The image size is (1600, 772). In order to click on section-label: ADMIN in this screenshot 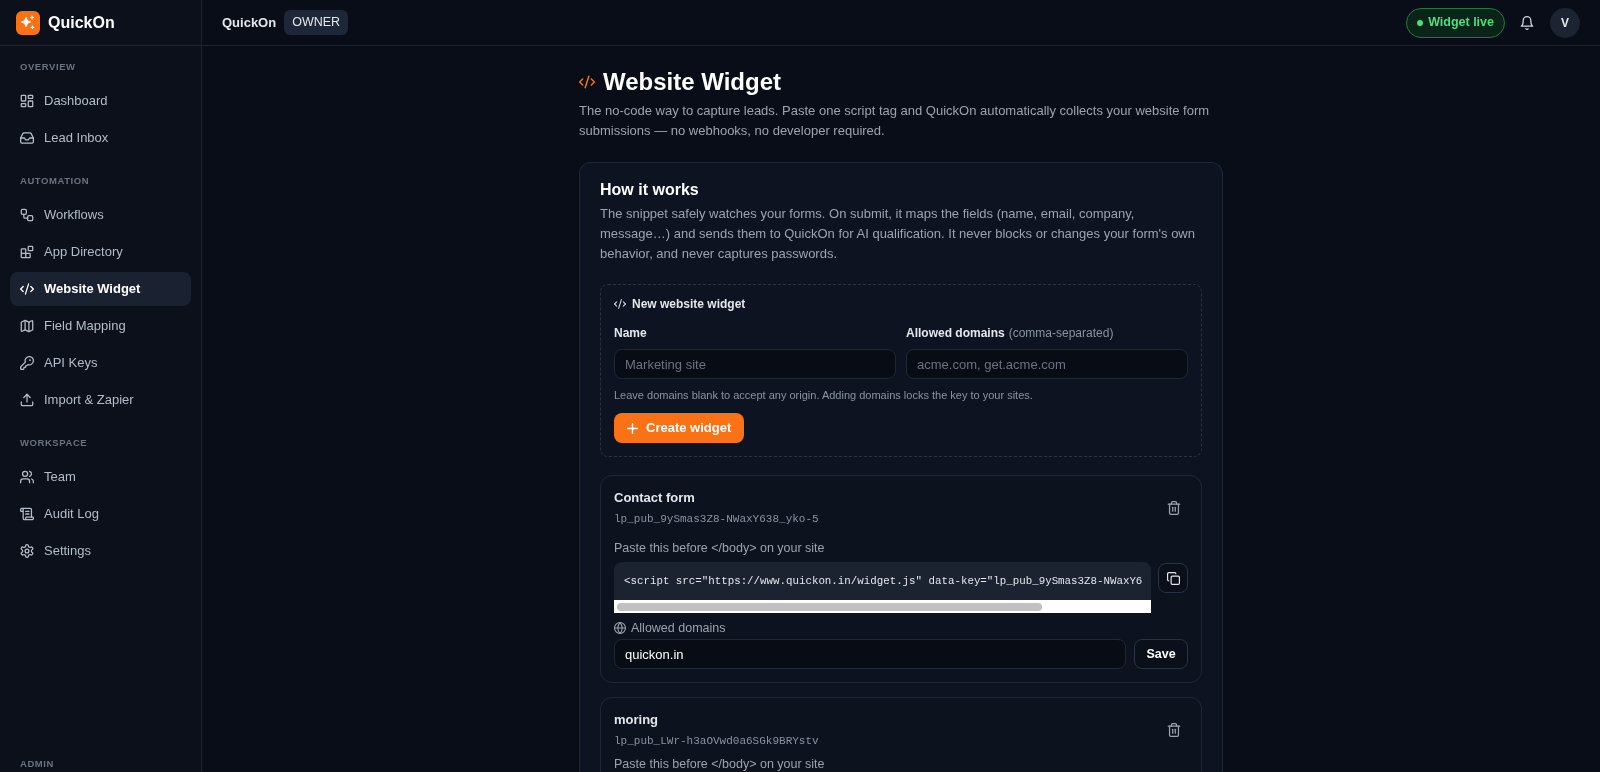, I will do `click(37, 763)`.